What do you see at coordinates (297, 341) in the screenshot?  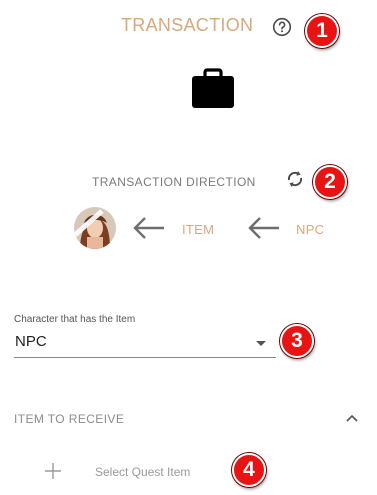 I see `callout-badge-3: 3` at bounding box center [297, 341].